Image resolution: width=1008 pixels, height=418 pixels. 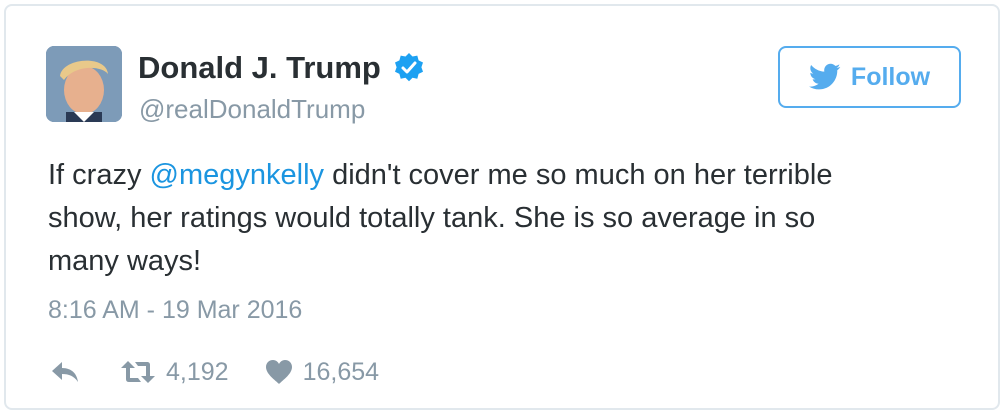 What do you see at coordinates (279, 372) in the screenshot?
I see `heart-icon` at bounding box center [279, 372].